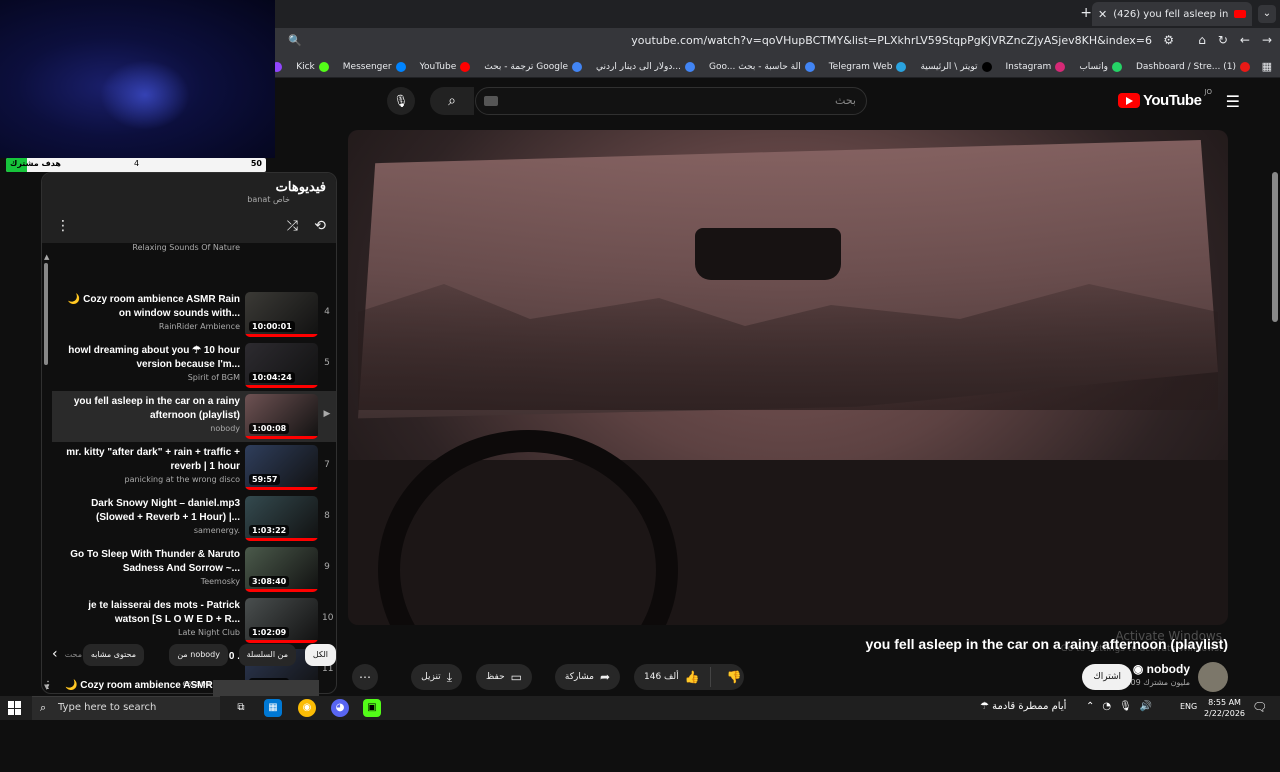 Image resolution: width=1280 pixels, height=772 pixels. What do you see at coordinates (503, 677) in the screenshot?
I see `save-button: حفظ ▭` at bounding box center [503, 677].